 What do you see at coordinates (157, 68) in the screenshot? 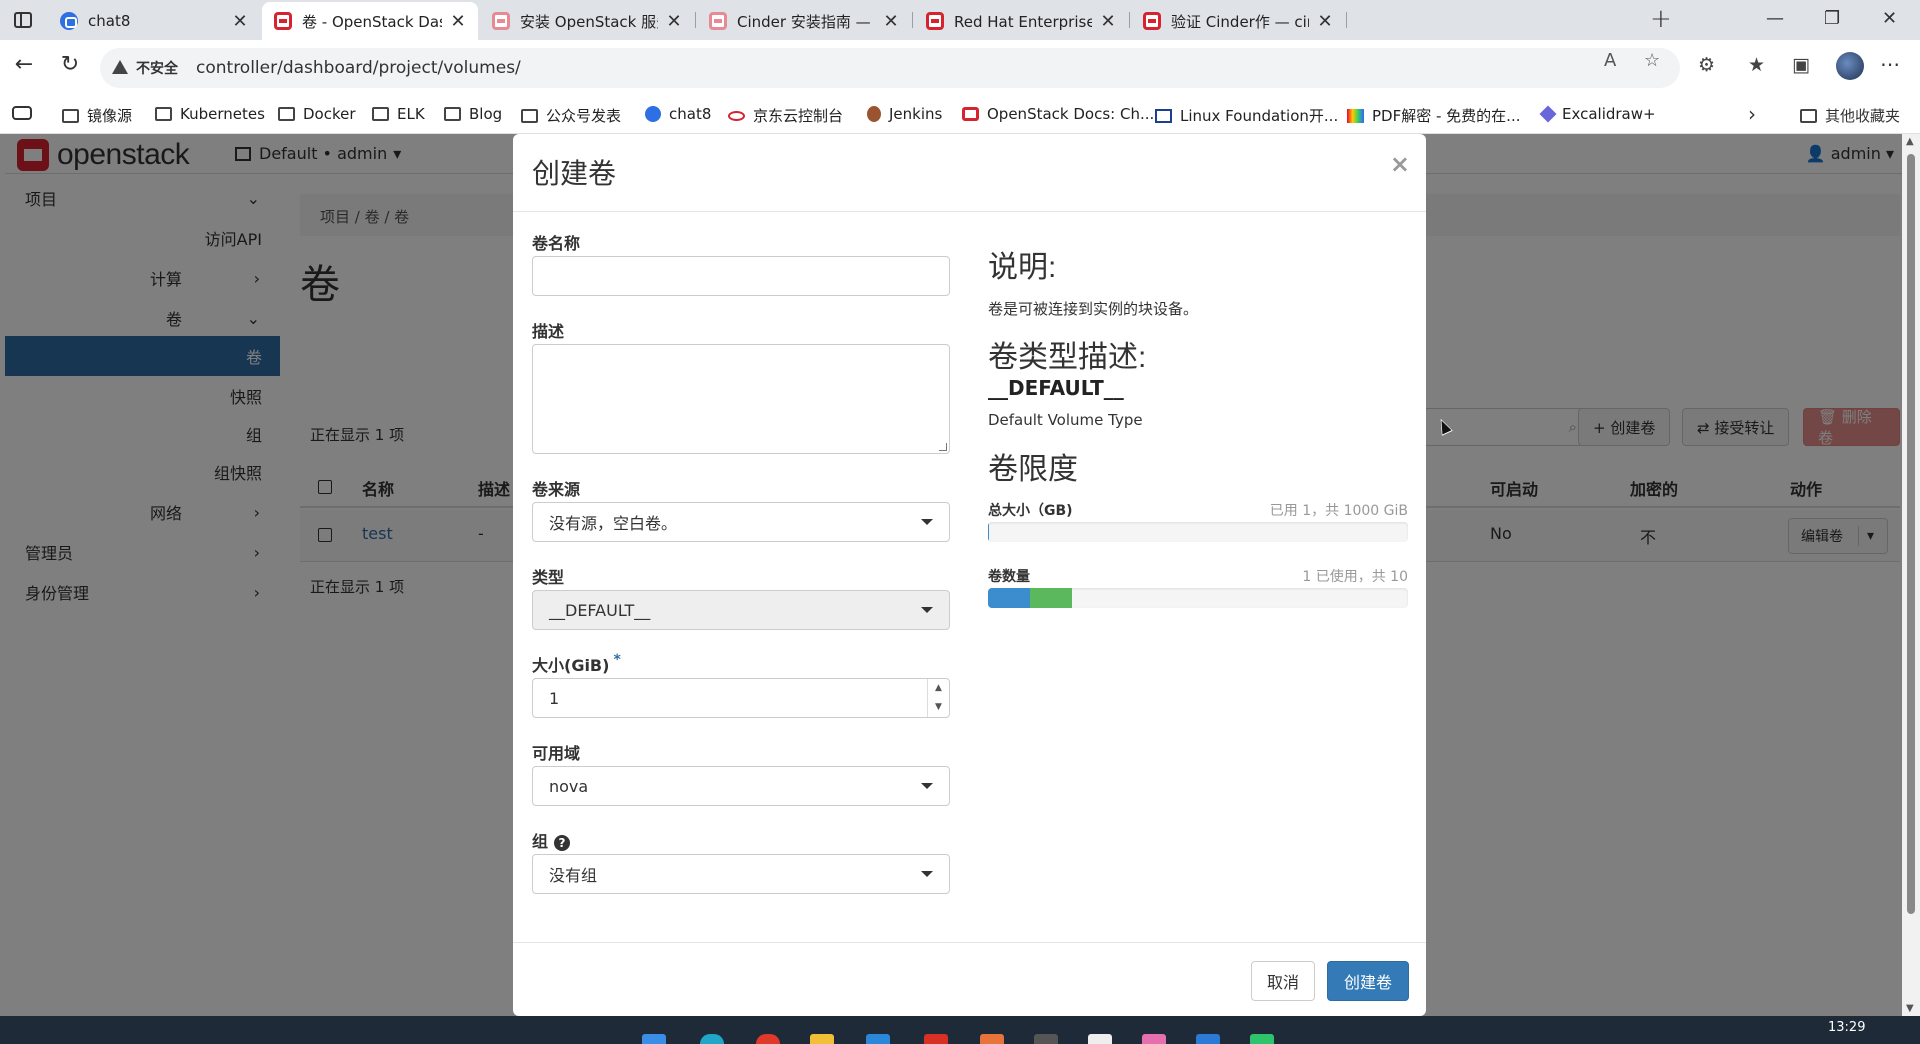
I see `security-label: 不安全` at bounding box center [157, 68].